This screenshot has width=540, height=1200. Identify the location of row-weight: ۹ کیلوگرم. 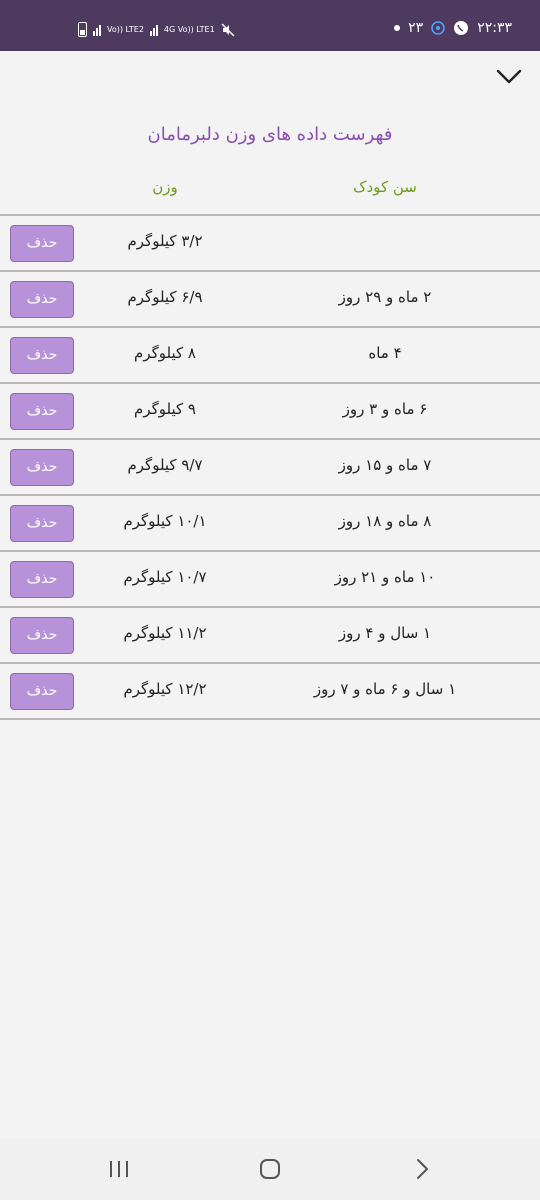
(165, 409).